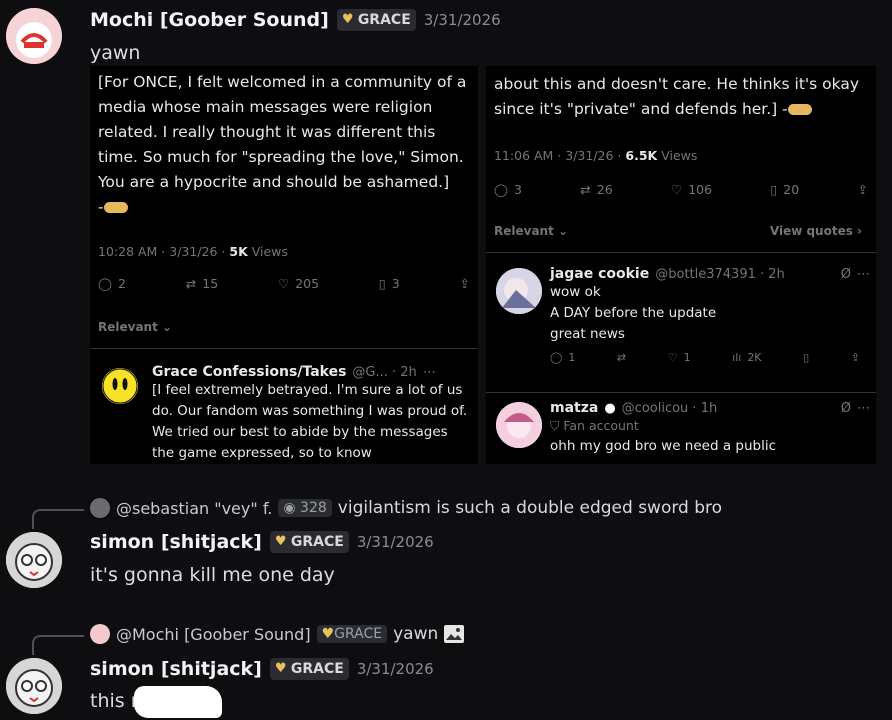  Describe the element at coordinates (633, 313) in the screenshot. I see `reply-line: A DAY before the update` at that location.